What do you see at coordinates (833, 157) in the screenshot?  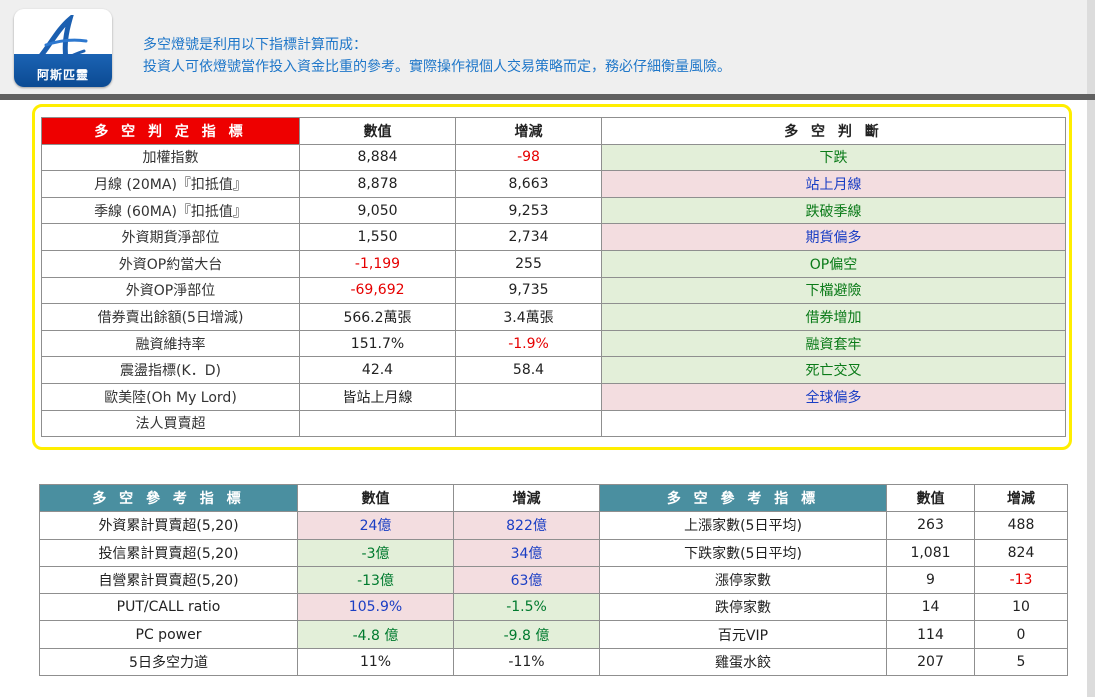 I see `row-judgment: 下跌` at bounding box center [833, 157].